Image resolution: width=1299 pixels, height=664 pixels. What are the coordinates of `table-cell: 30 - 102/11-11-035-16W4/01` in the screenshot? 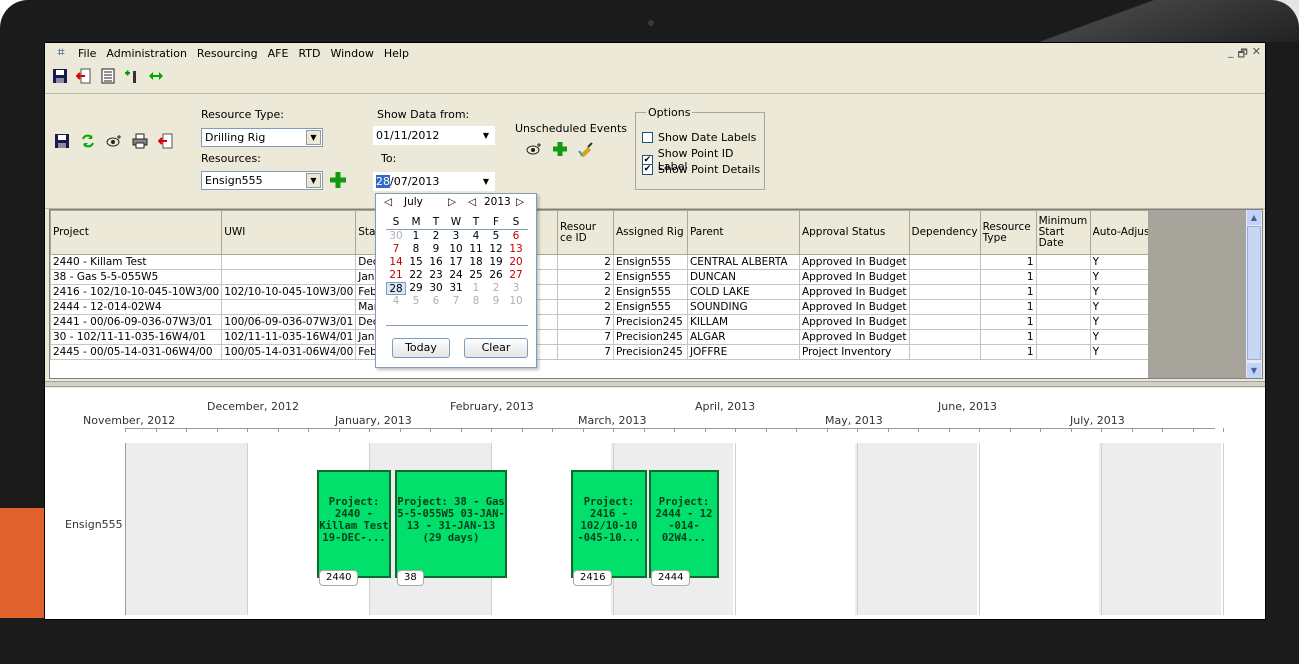 It's located at (136, 337).